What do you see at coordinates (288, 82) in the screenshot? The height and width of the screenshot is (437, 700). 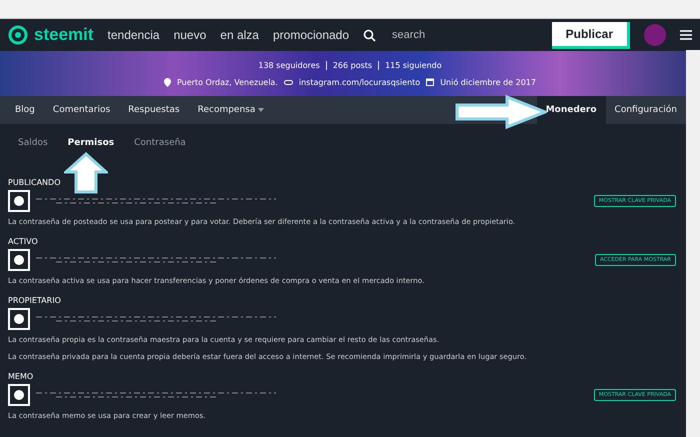 I see `link-icon` at bounding box center [288, 82].